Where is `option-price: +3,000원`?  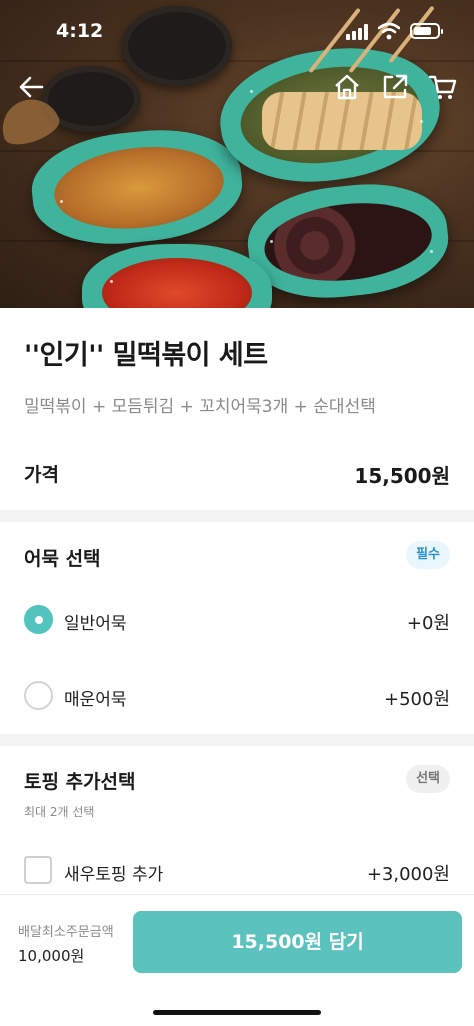 option-price: +3,000원 is located at coordinates (408, 874).